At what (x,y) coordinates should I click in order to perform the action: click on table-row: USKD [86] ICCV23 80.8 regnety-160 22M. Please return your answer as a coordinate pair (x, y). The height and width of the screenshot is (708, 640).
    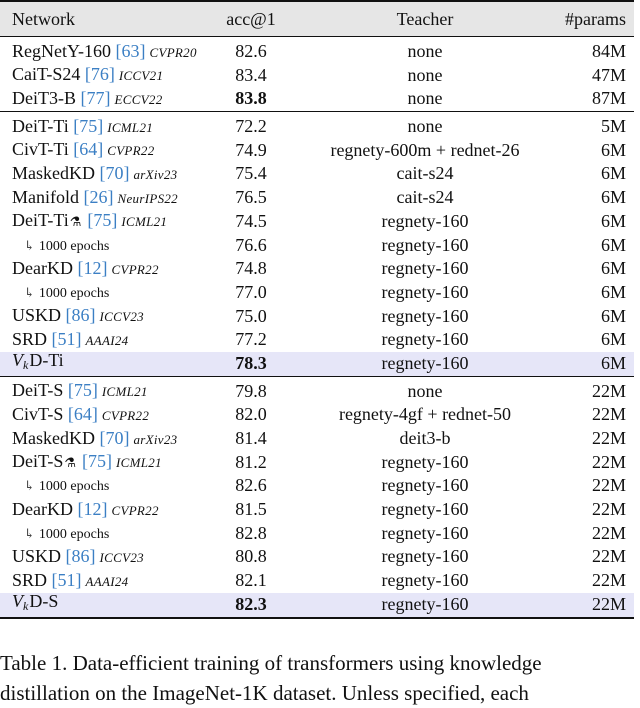
    Looking at the image, I should click on (317, 557).